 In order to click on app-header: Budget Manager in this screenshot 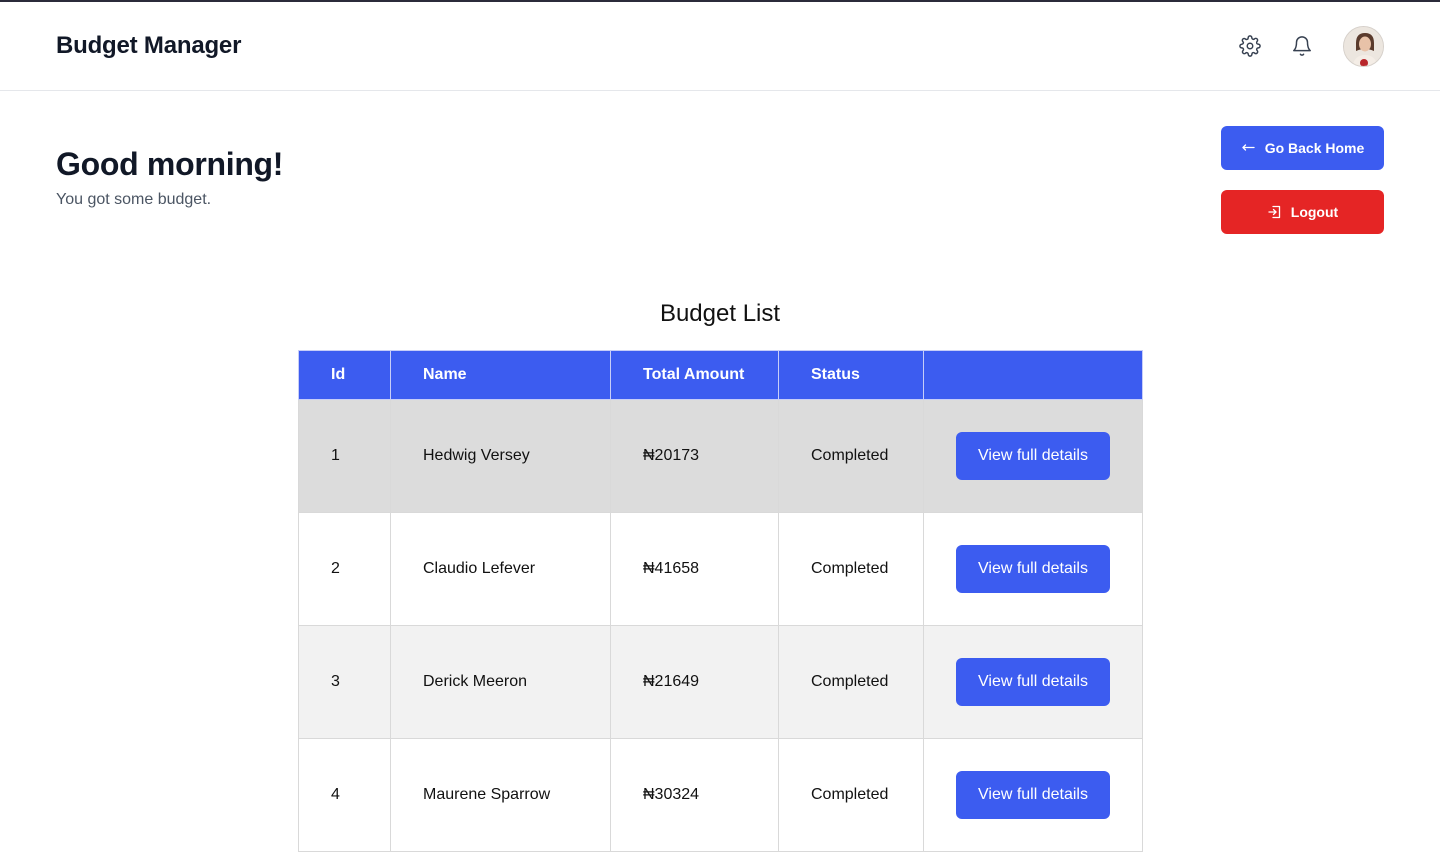, I will do `click(720, 46)`.